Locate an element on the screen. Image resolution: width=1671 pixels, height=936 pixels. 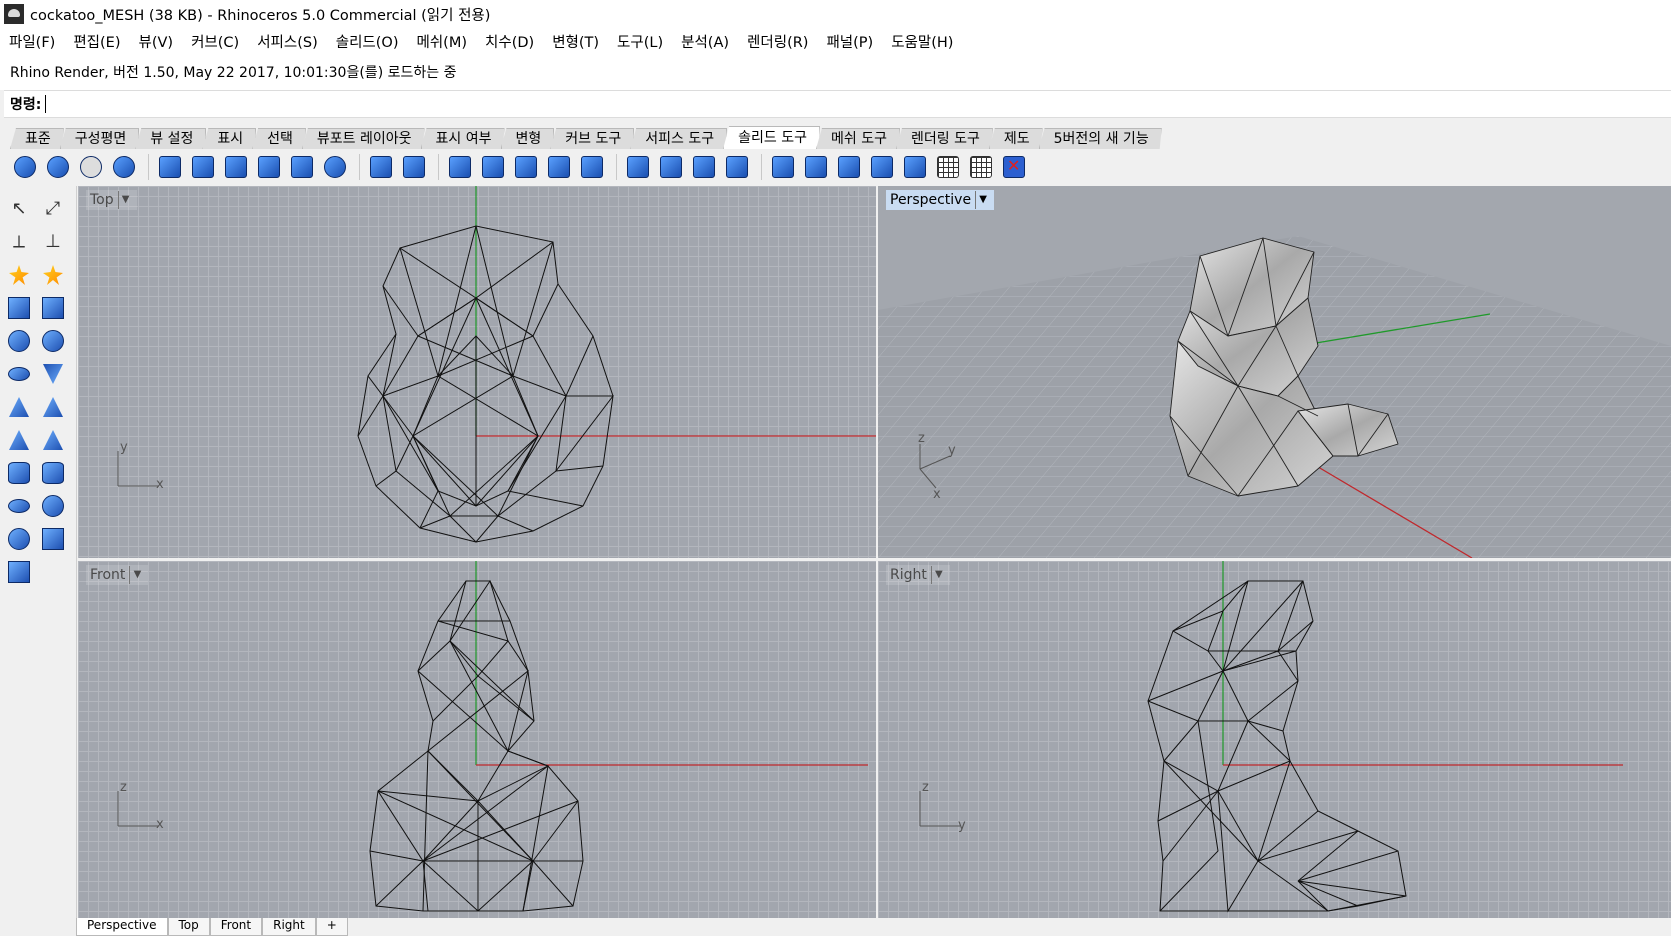
move-face-icon is located at coordinates (460, 167).